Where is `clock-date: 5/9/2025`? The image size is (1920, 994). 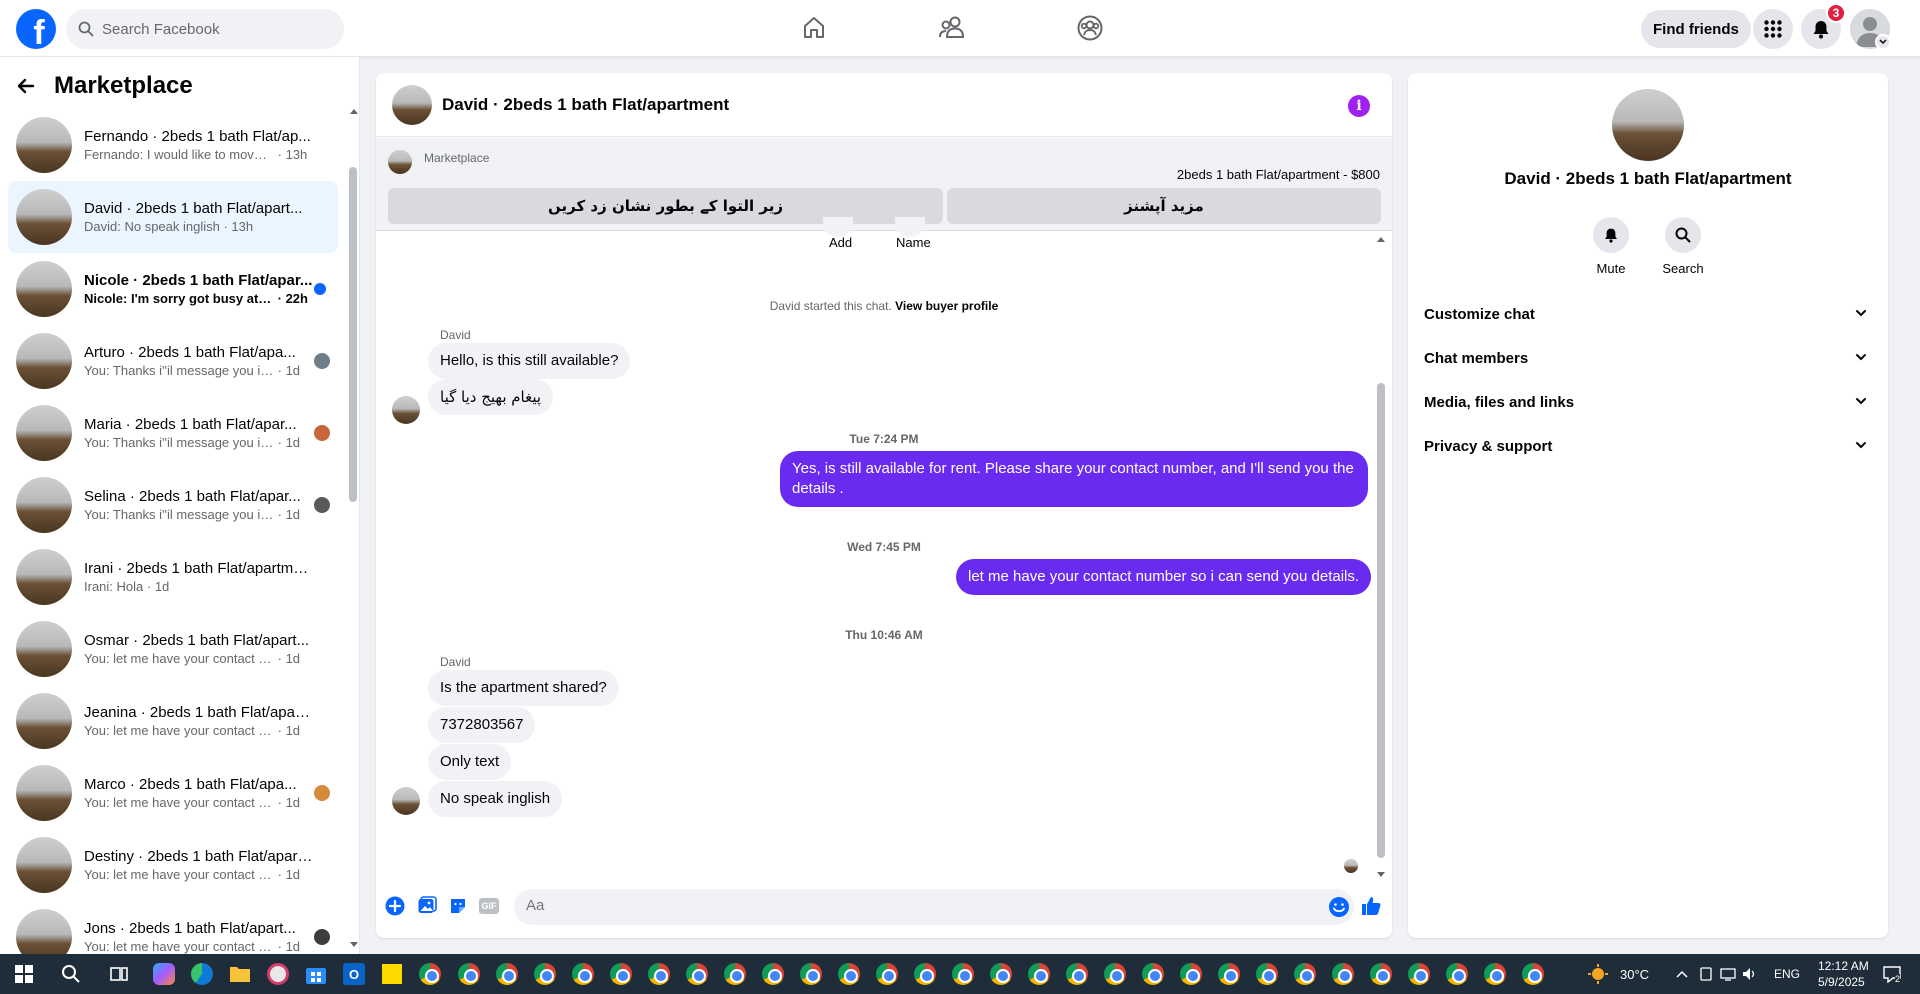 clock-date: 5/9/2025 is located at coordinates (1841, 982).